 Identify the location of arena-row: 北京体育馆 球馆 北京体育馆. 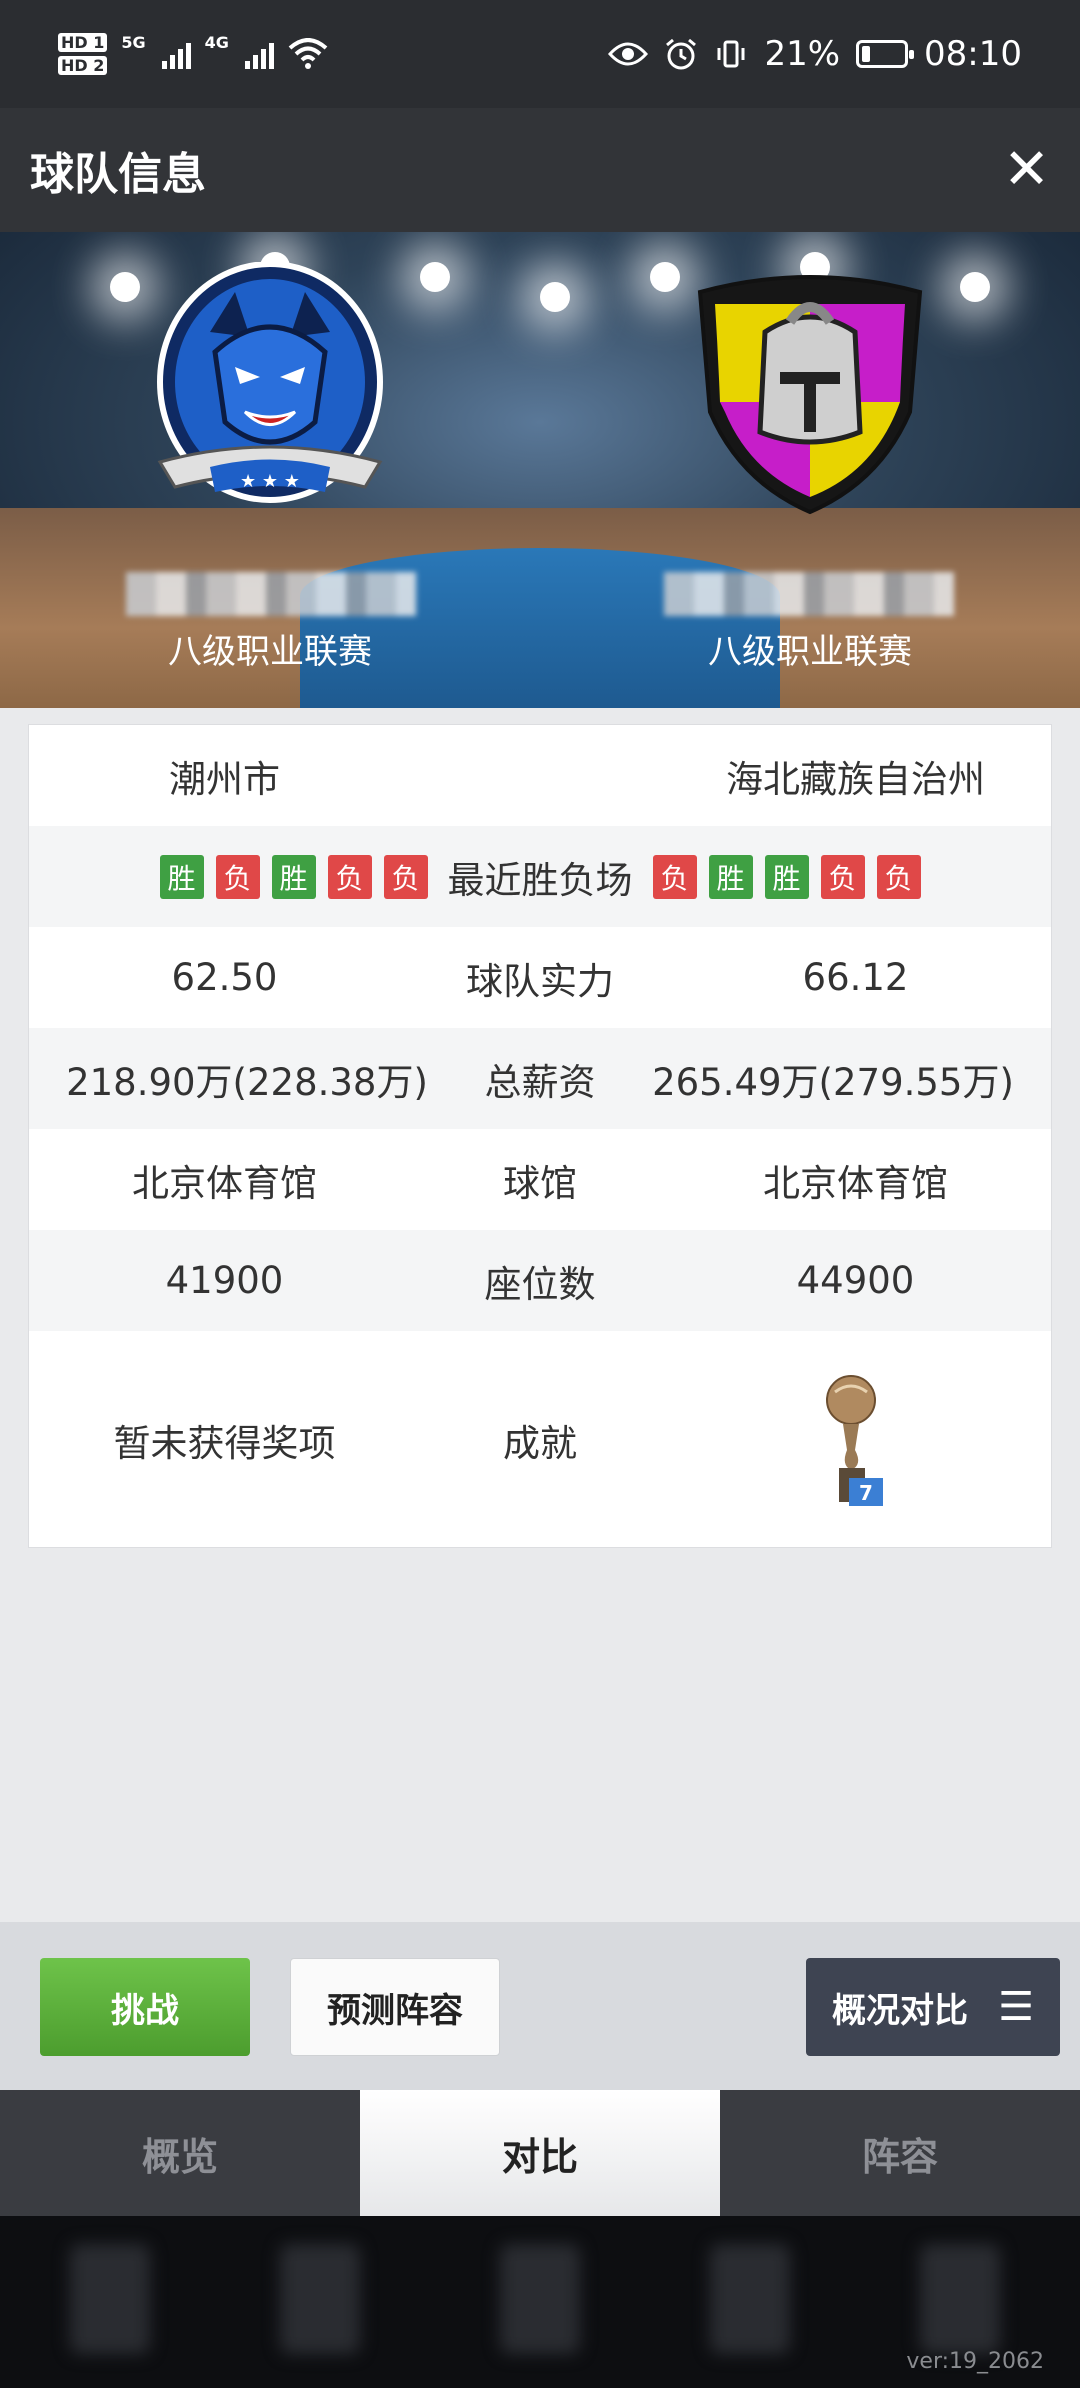
(540, 1179).